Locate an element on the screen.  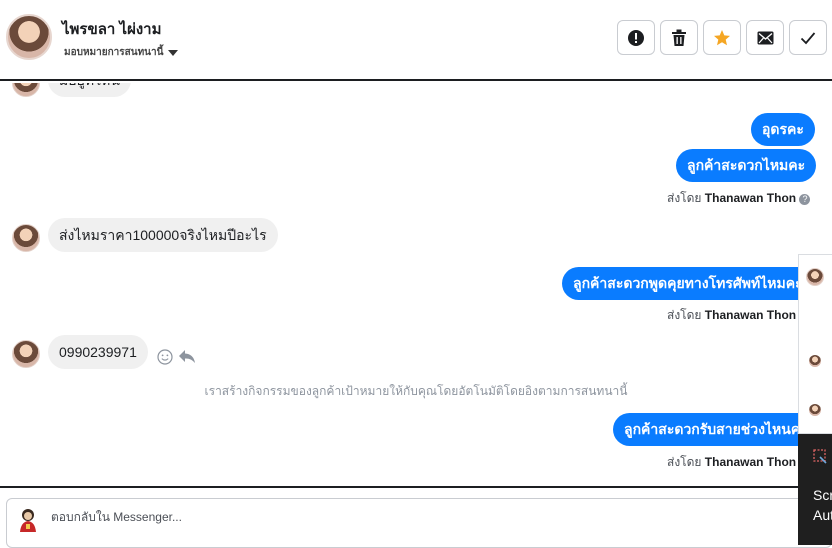
reply-icon is located at coordinates (187, 356).